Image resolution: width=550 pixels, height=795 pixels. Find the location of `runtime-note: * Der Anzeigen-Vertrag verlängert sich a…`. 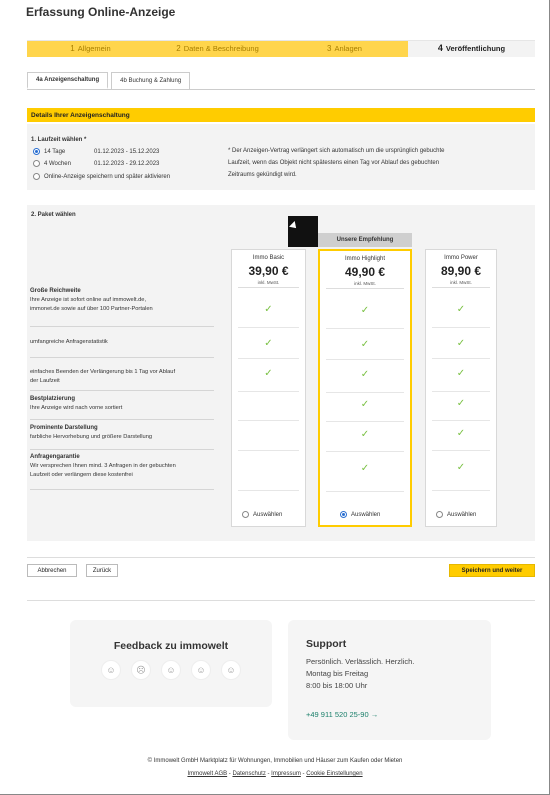

runtime-note: * Der Anzeigen-Vertrag verlängert sich a… is located at coordinates (368, 163).